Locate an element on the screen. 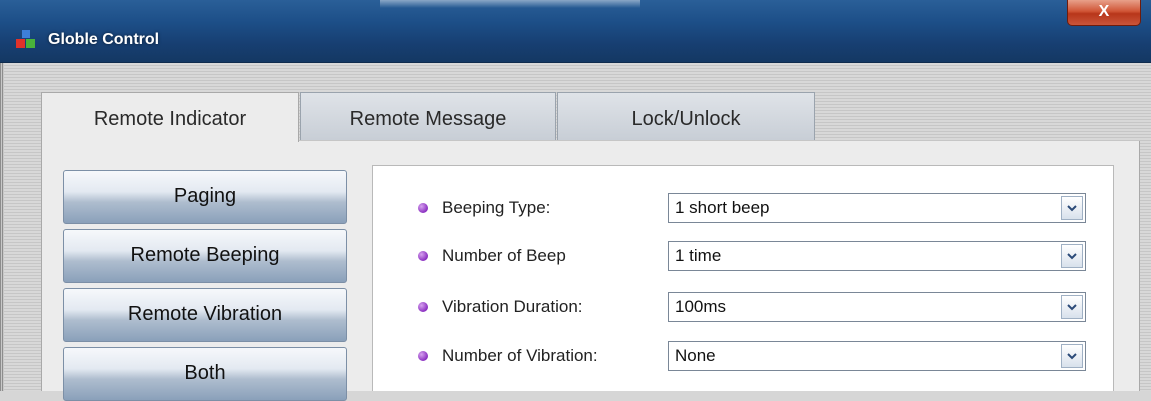  button-label: Both is located at coordinates (205, 373).